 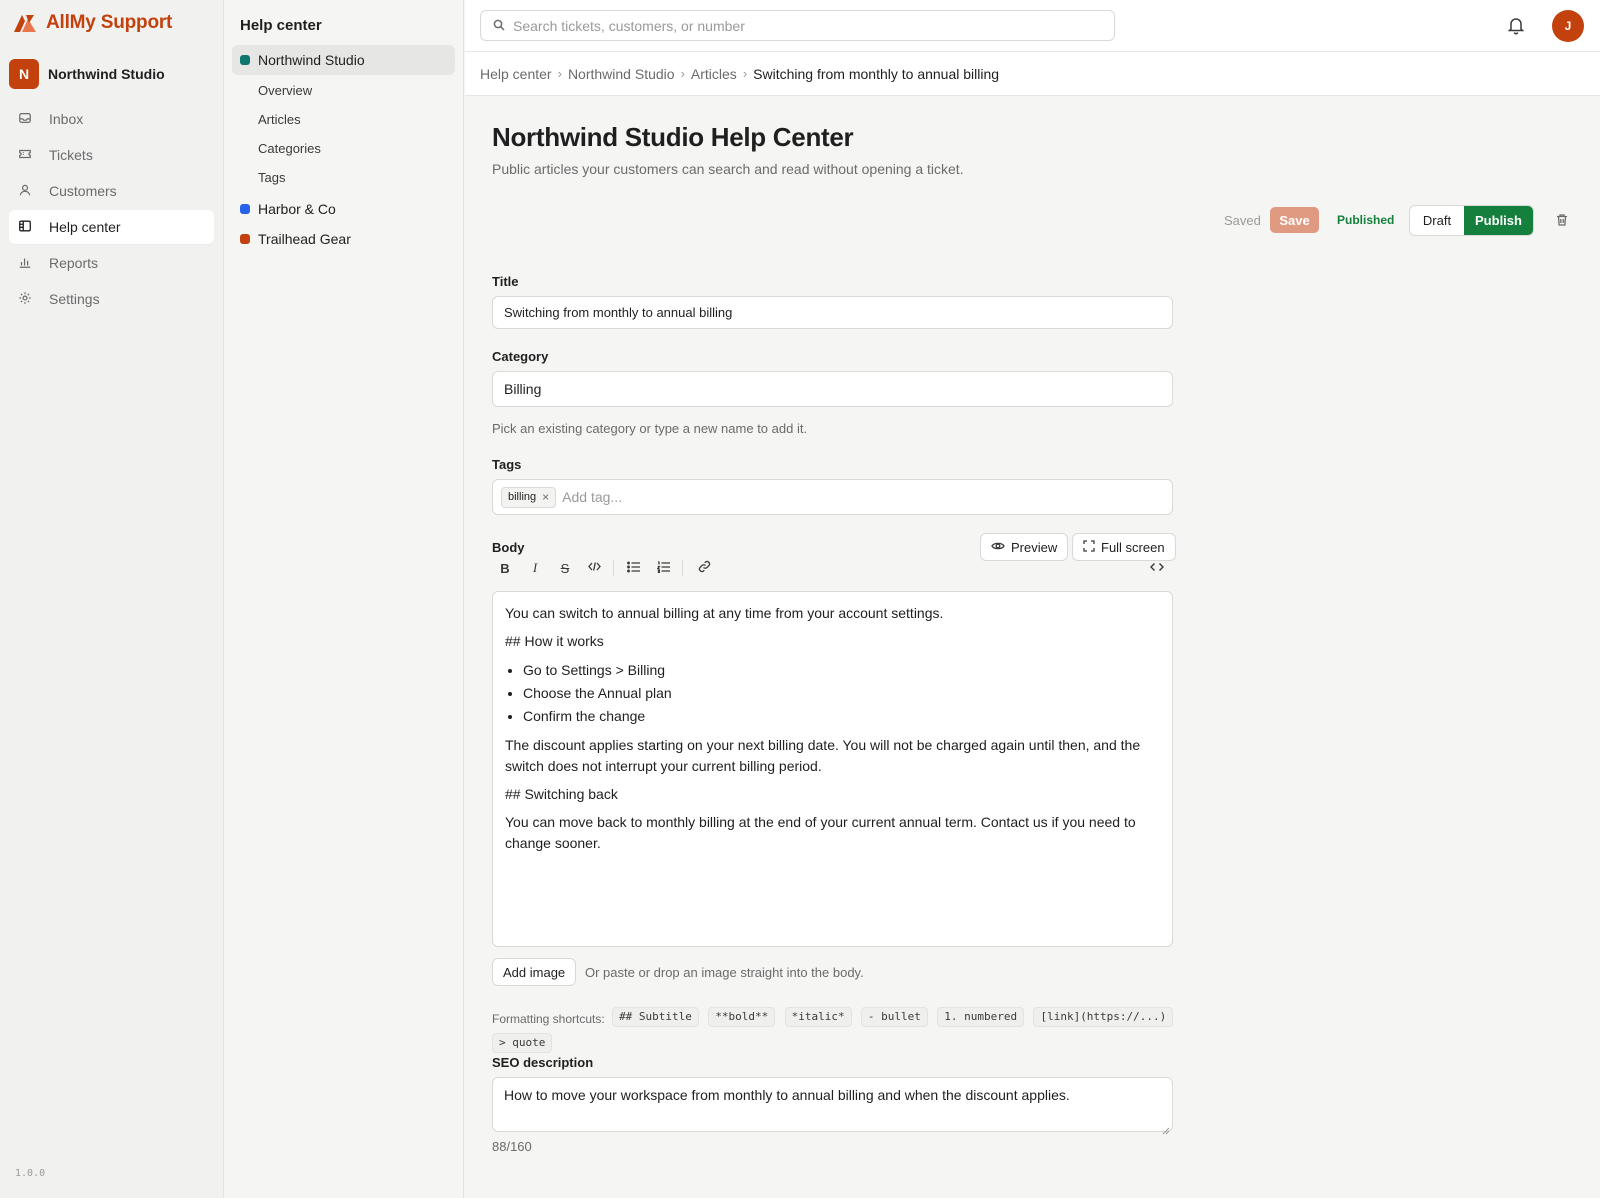 What do you see at coordinates (1166, 1128) in the screenshot?
I see `resize-handle-icon` at bounding box center [1166, 1128].